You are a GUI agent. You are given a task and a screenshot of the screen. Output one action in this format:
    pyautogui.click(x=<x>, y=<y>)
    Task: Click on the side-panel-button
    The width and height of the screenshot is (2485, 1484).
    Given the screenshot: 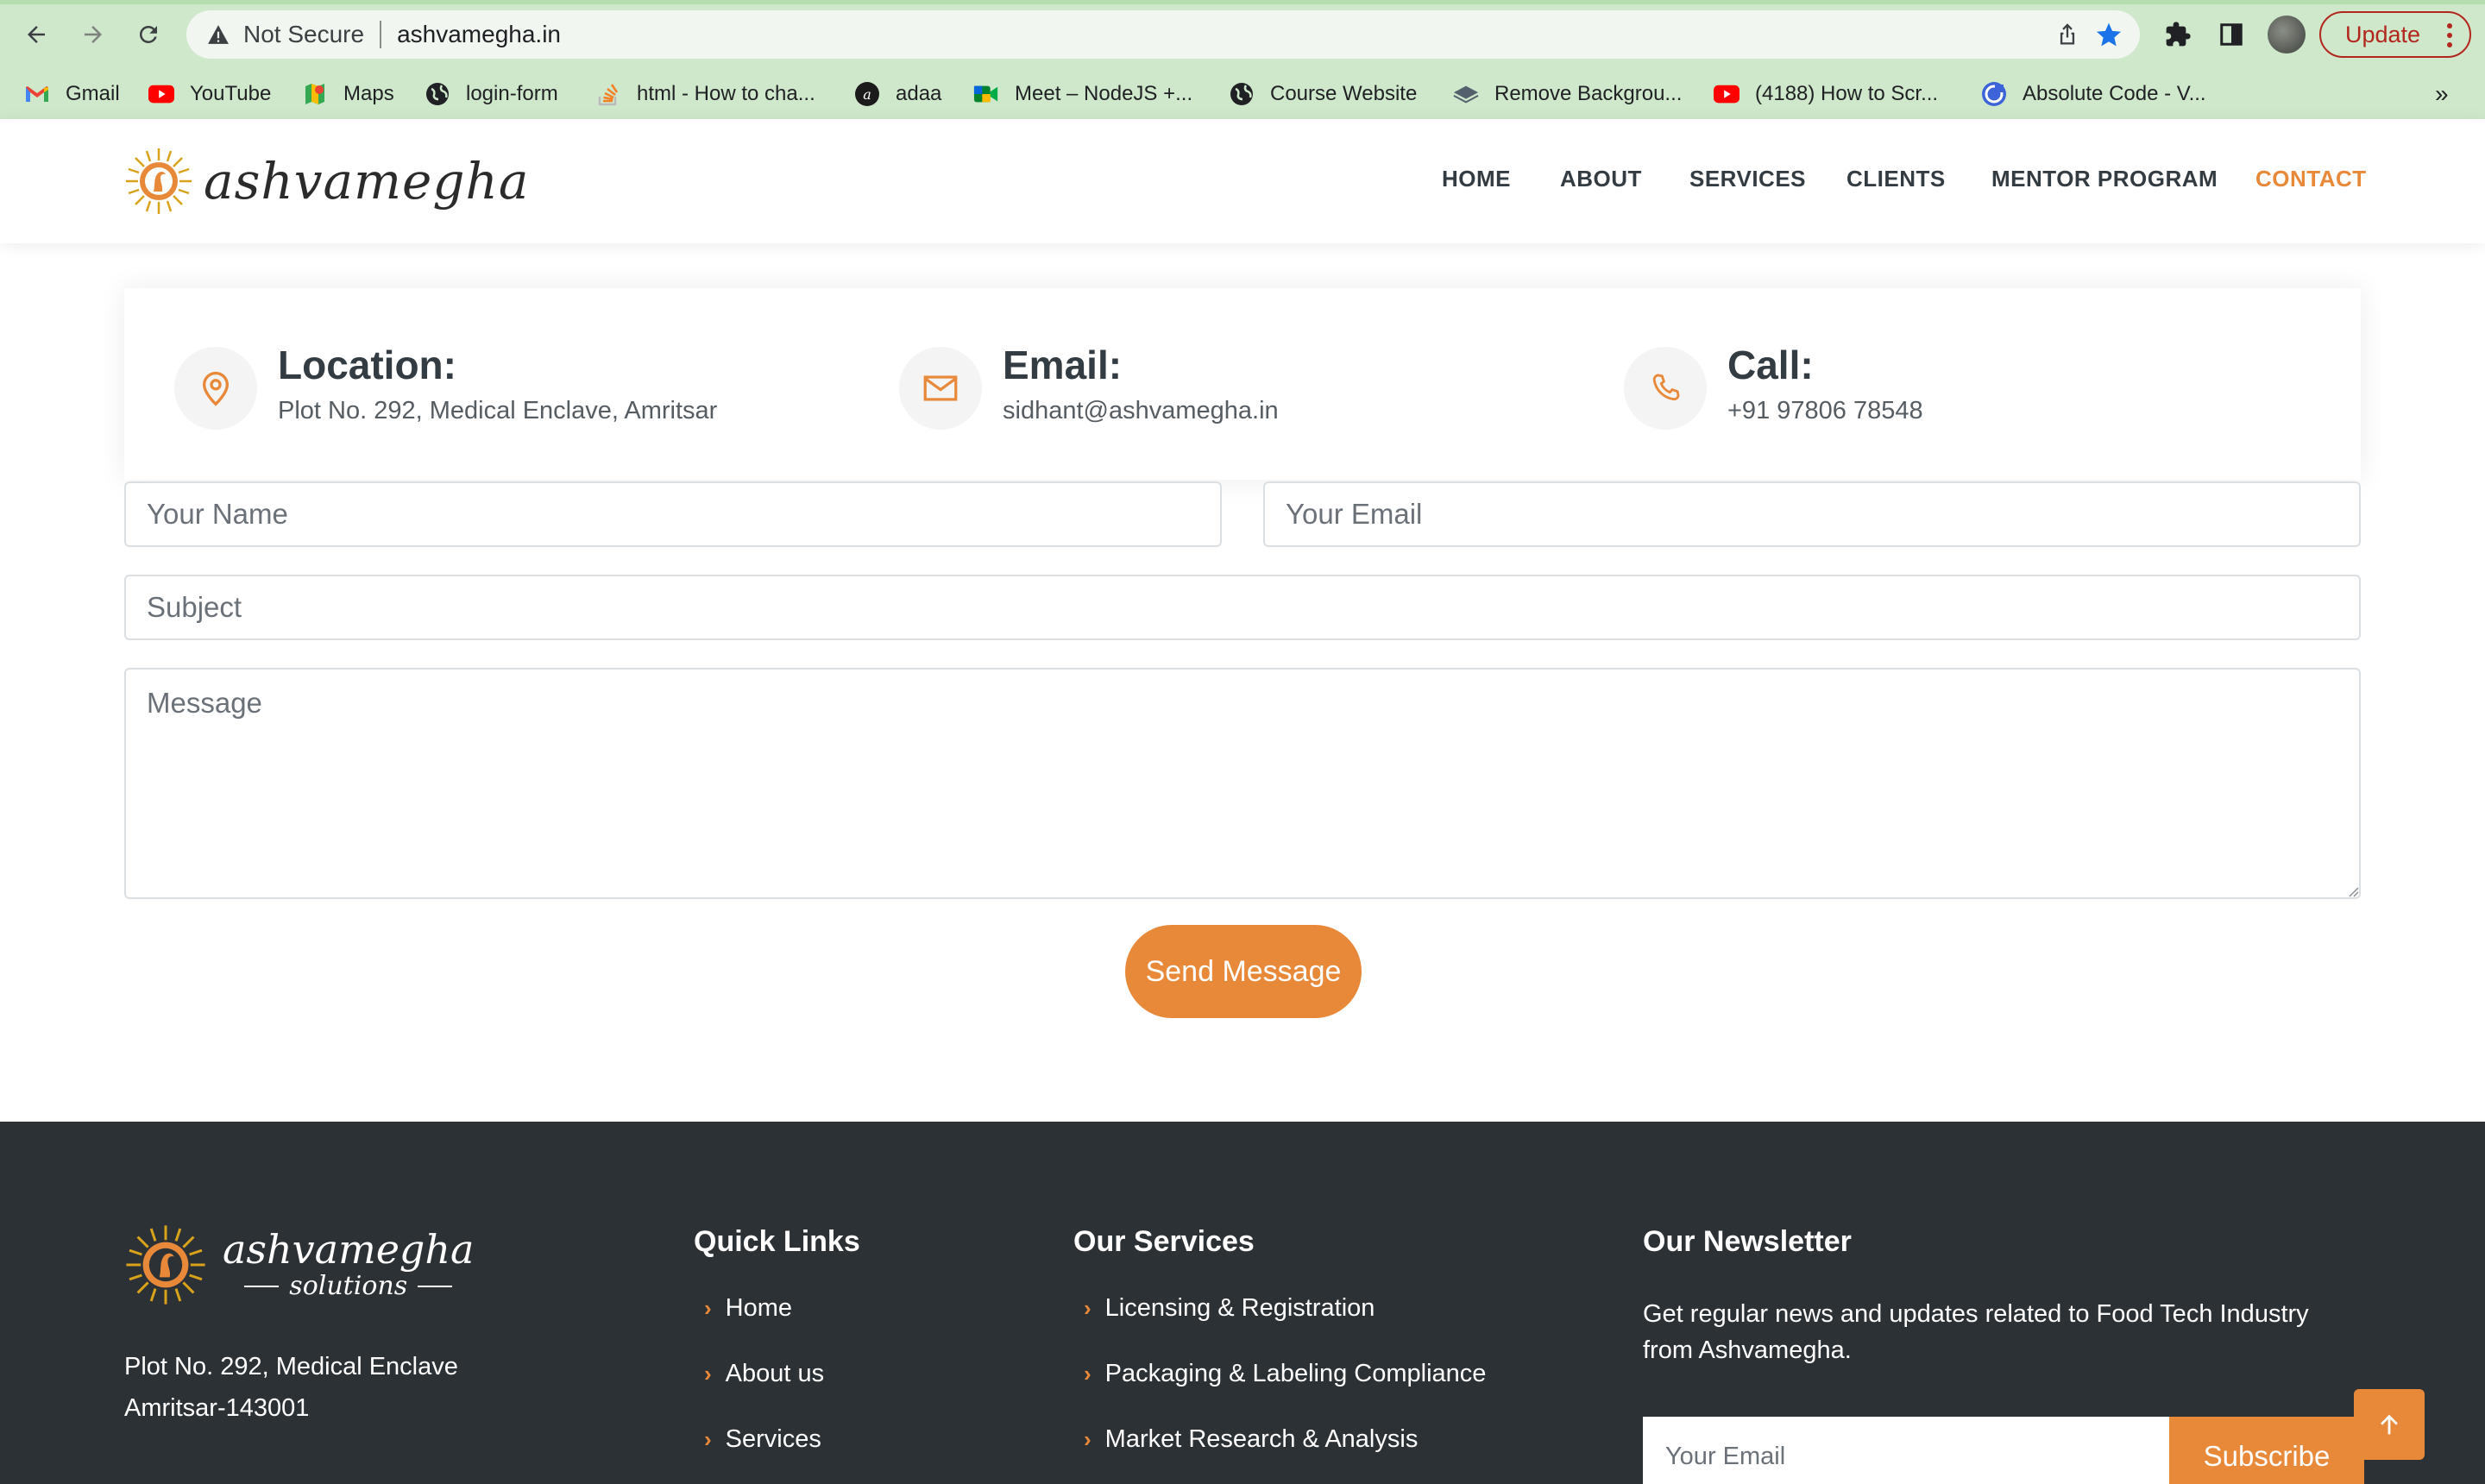 What is the action you would take?
    pyautogui.click(x=2231, y=34)
    